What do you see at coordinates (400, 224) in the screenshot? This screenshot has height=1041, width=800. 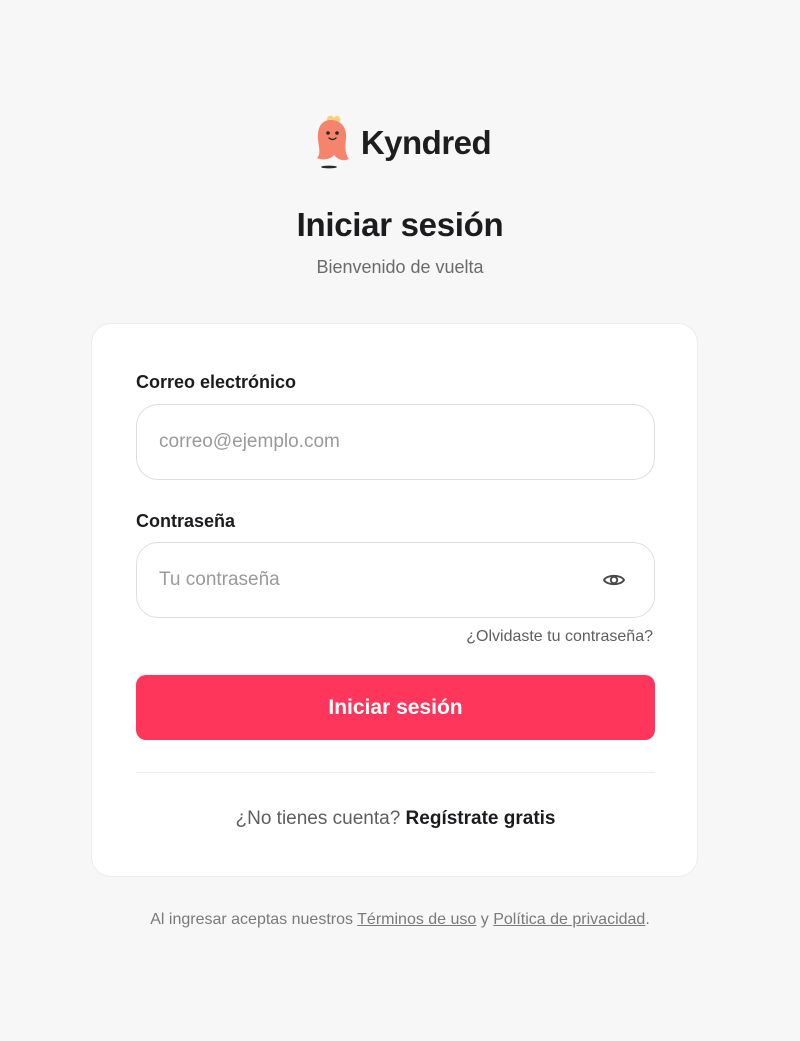 I see `page-title: Iniciar sesión` at bounding box center [400, 224].